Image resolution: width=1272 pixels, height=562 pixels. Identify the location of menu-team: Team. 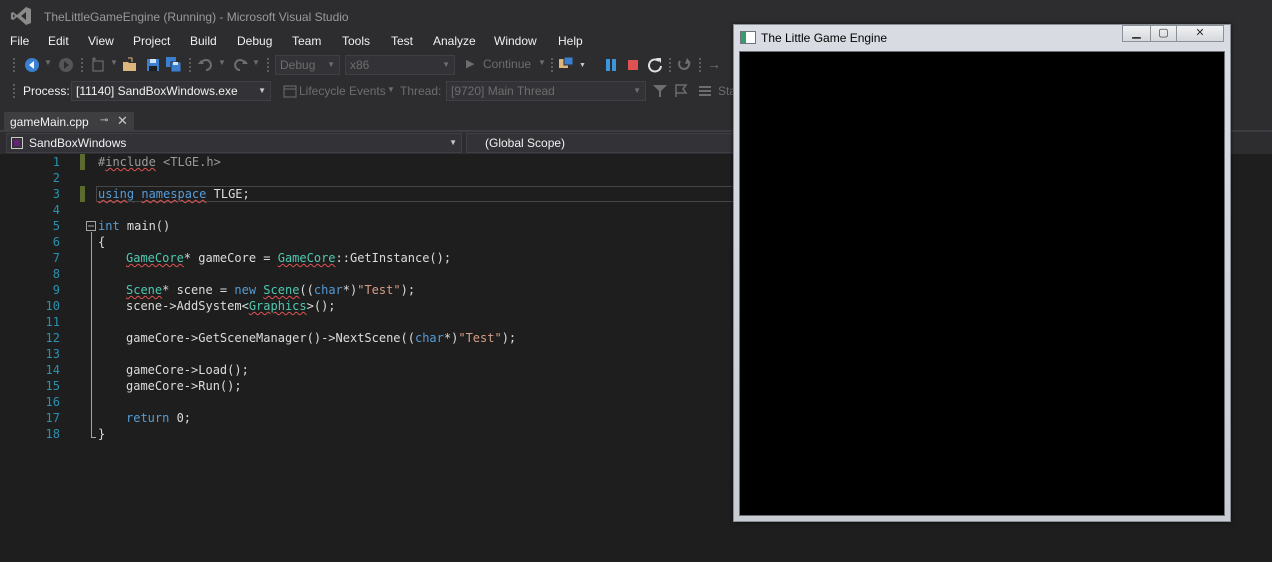
(306, 41).